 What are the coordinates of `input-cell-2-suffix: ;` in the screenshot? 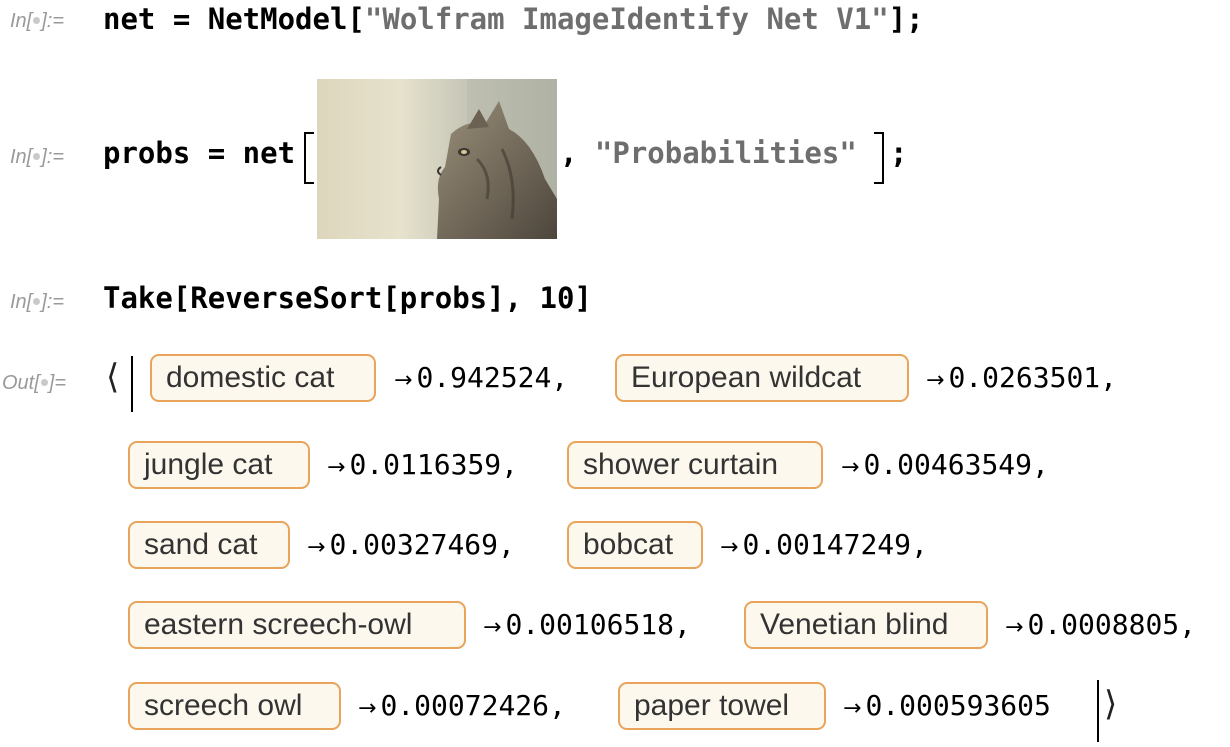 It's located at (899, 153).